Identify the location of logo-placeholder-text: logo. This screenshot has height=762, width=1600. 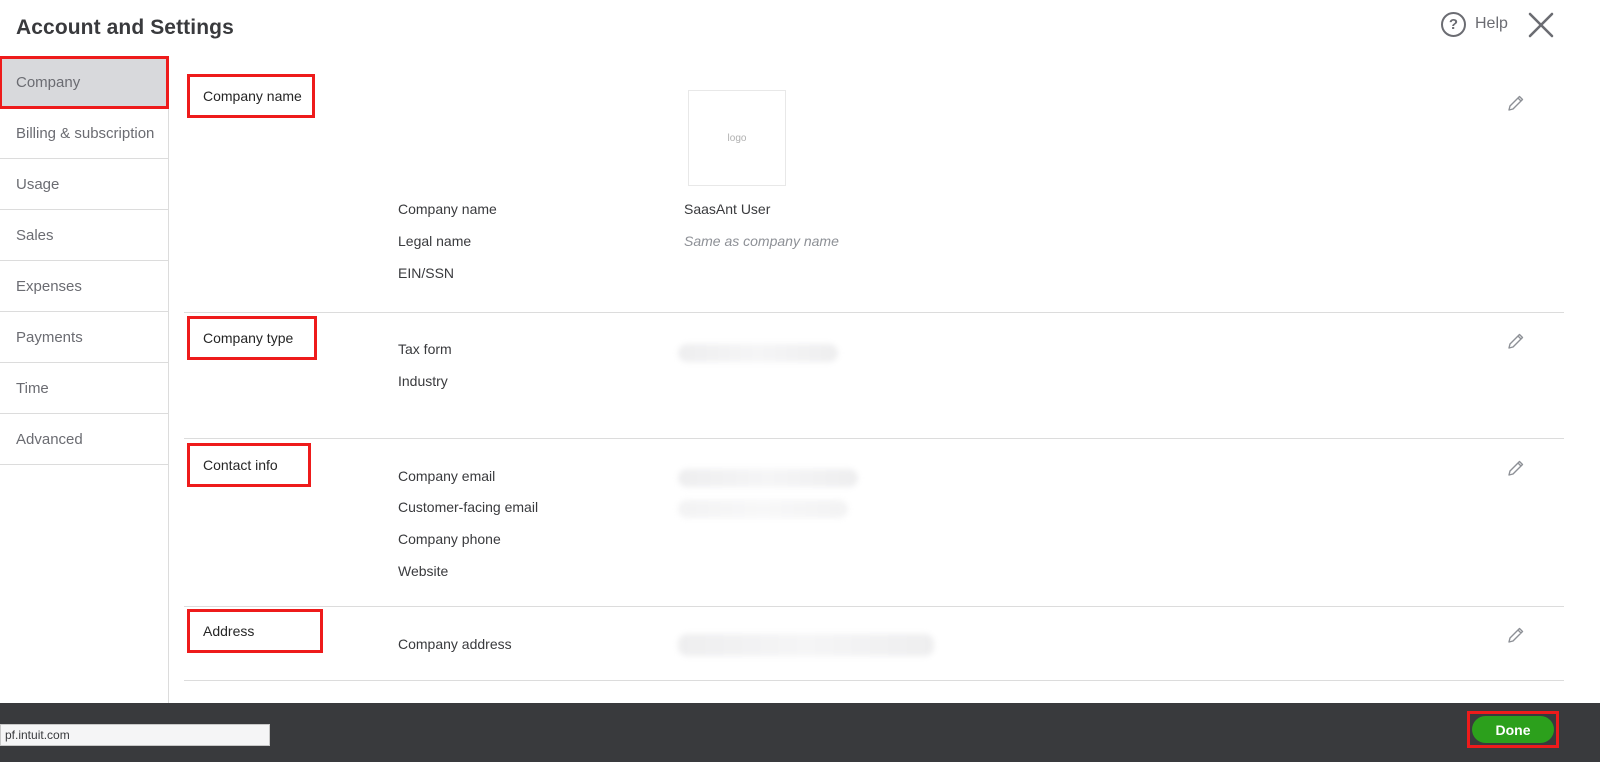
(737, 138).